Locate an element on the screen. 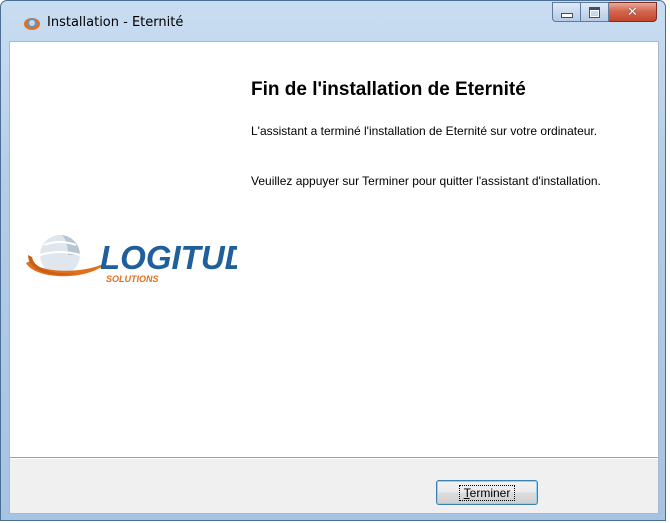 Image resolution: width=670 pixels, height=523 pixels. caption-buttons: ✕ is located at coordinates (604, 12).